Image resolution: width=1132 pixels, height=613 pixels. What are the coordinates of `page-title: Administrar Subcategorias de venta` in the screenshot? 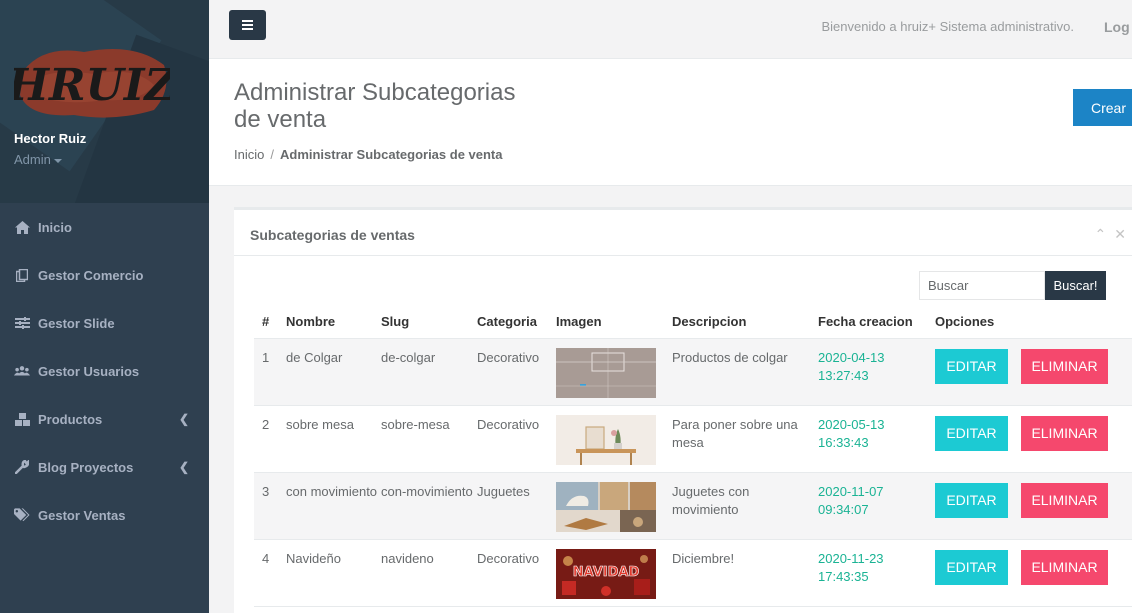 It's located at (375, 106).